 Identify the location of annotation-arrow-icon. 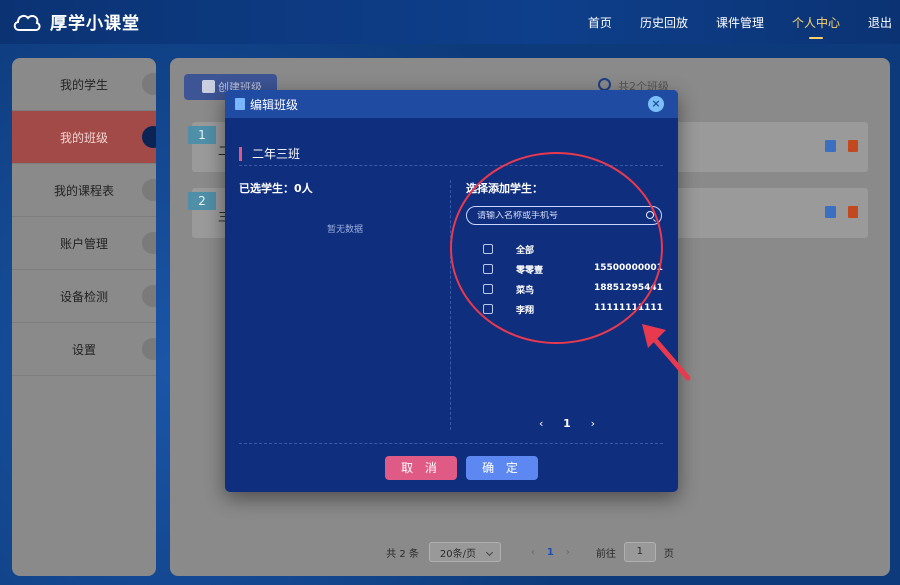
(666, 352).